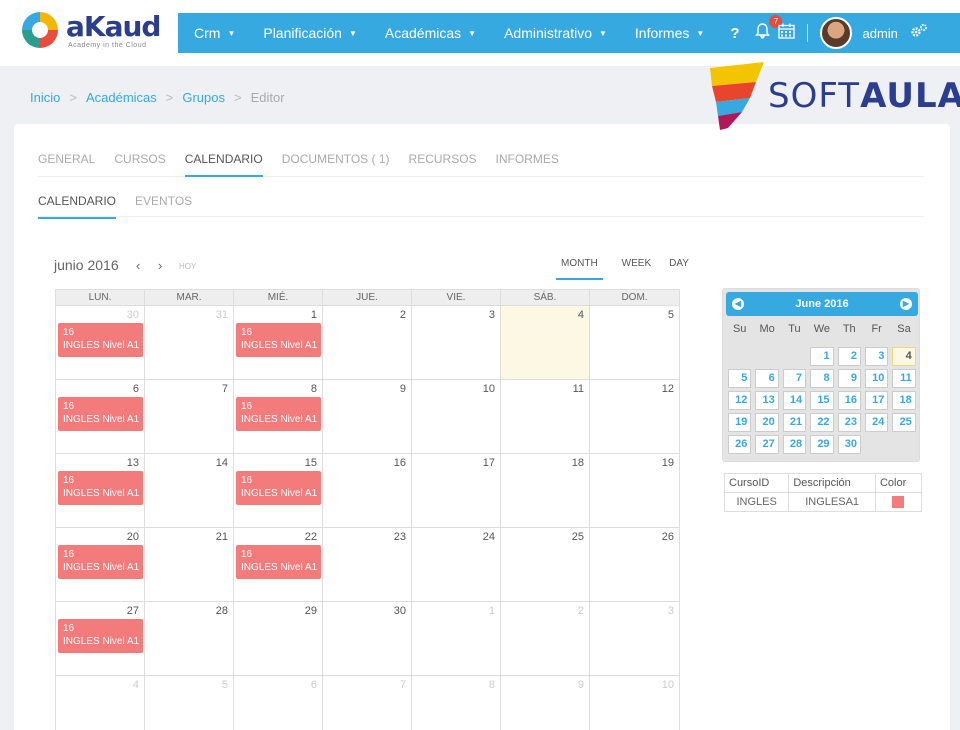  Describe the element at coordinates (456, 564) in the screenshot. I see `calendar-day: 24` at that location.